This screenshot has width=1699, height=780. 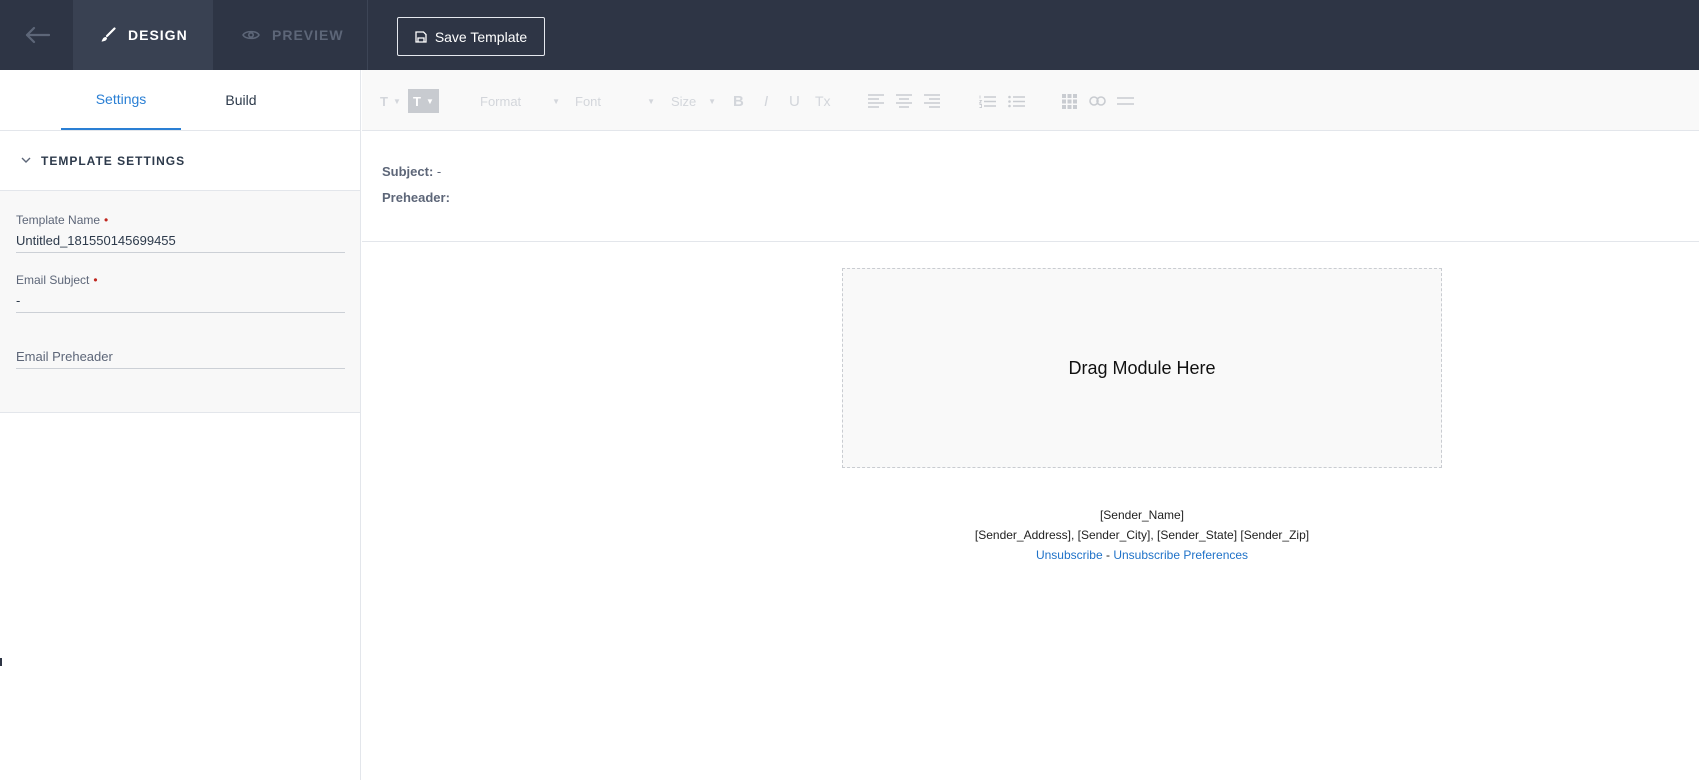 I want to click on horizontal-rule-icon, so click(x=1125, y=101).